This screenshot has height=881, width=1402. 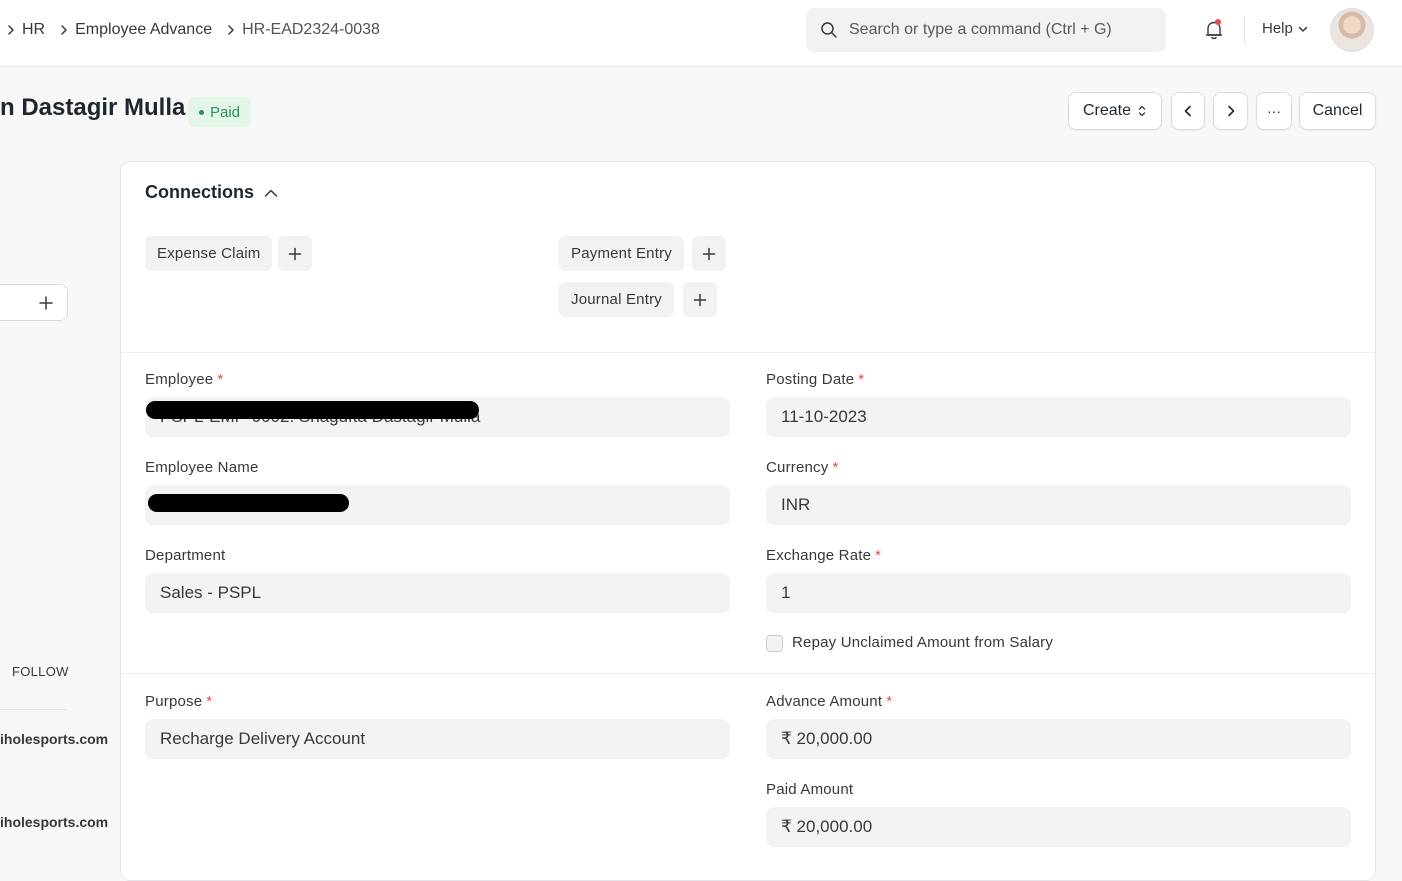 I want to click on employee-label-text: Employee, so click(x=179, y=379).